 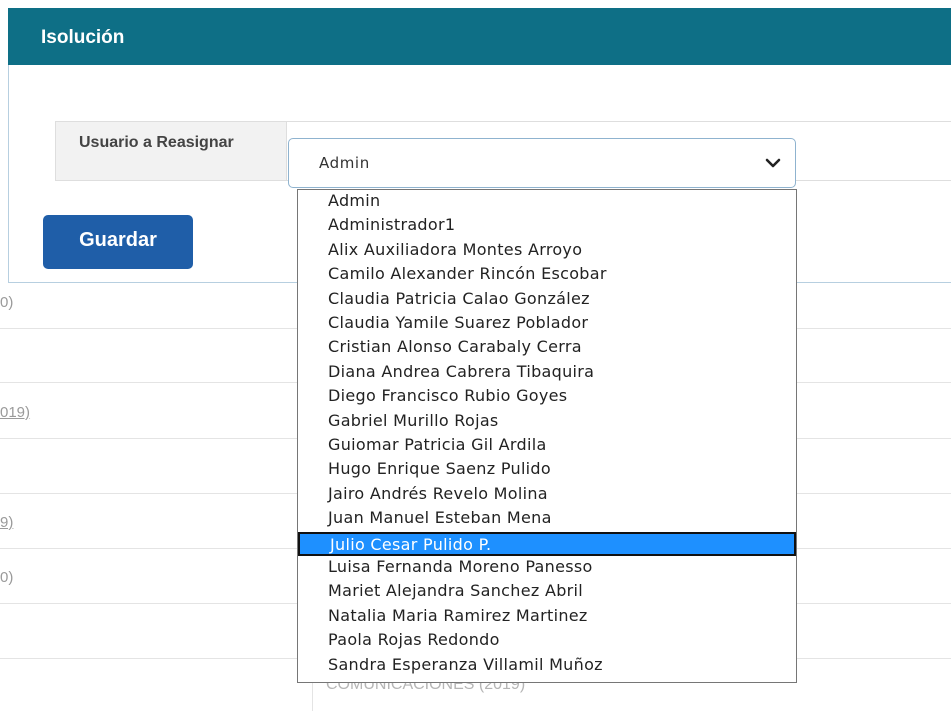 What do you see at coordinates (547, 300) in the screenshot?
I see `dropdown-option: Claudia Patricia Calao González` at bounding box center [547, 300].